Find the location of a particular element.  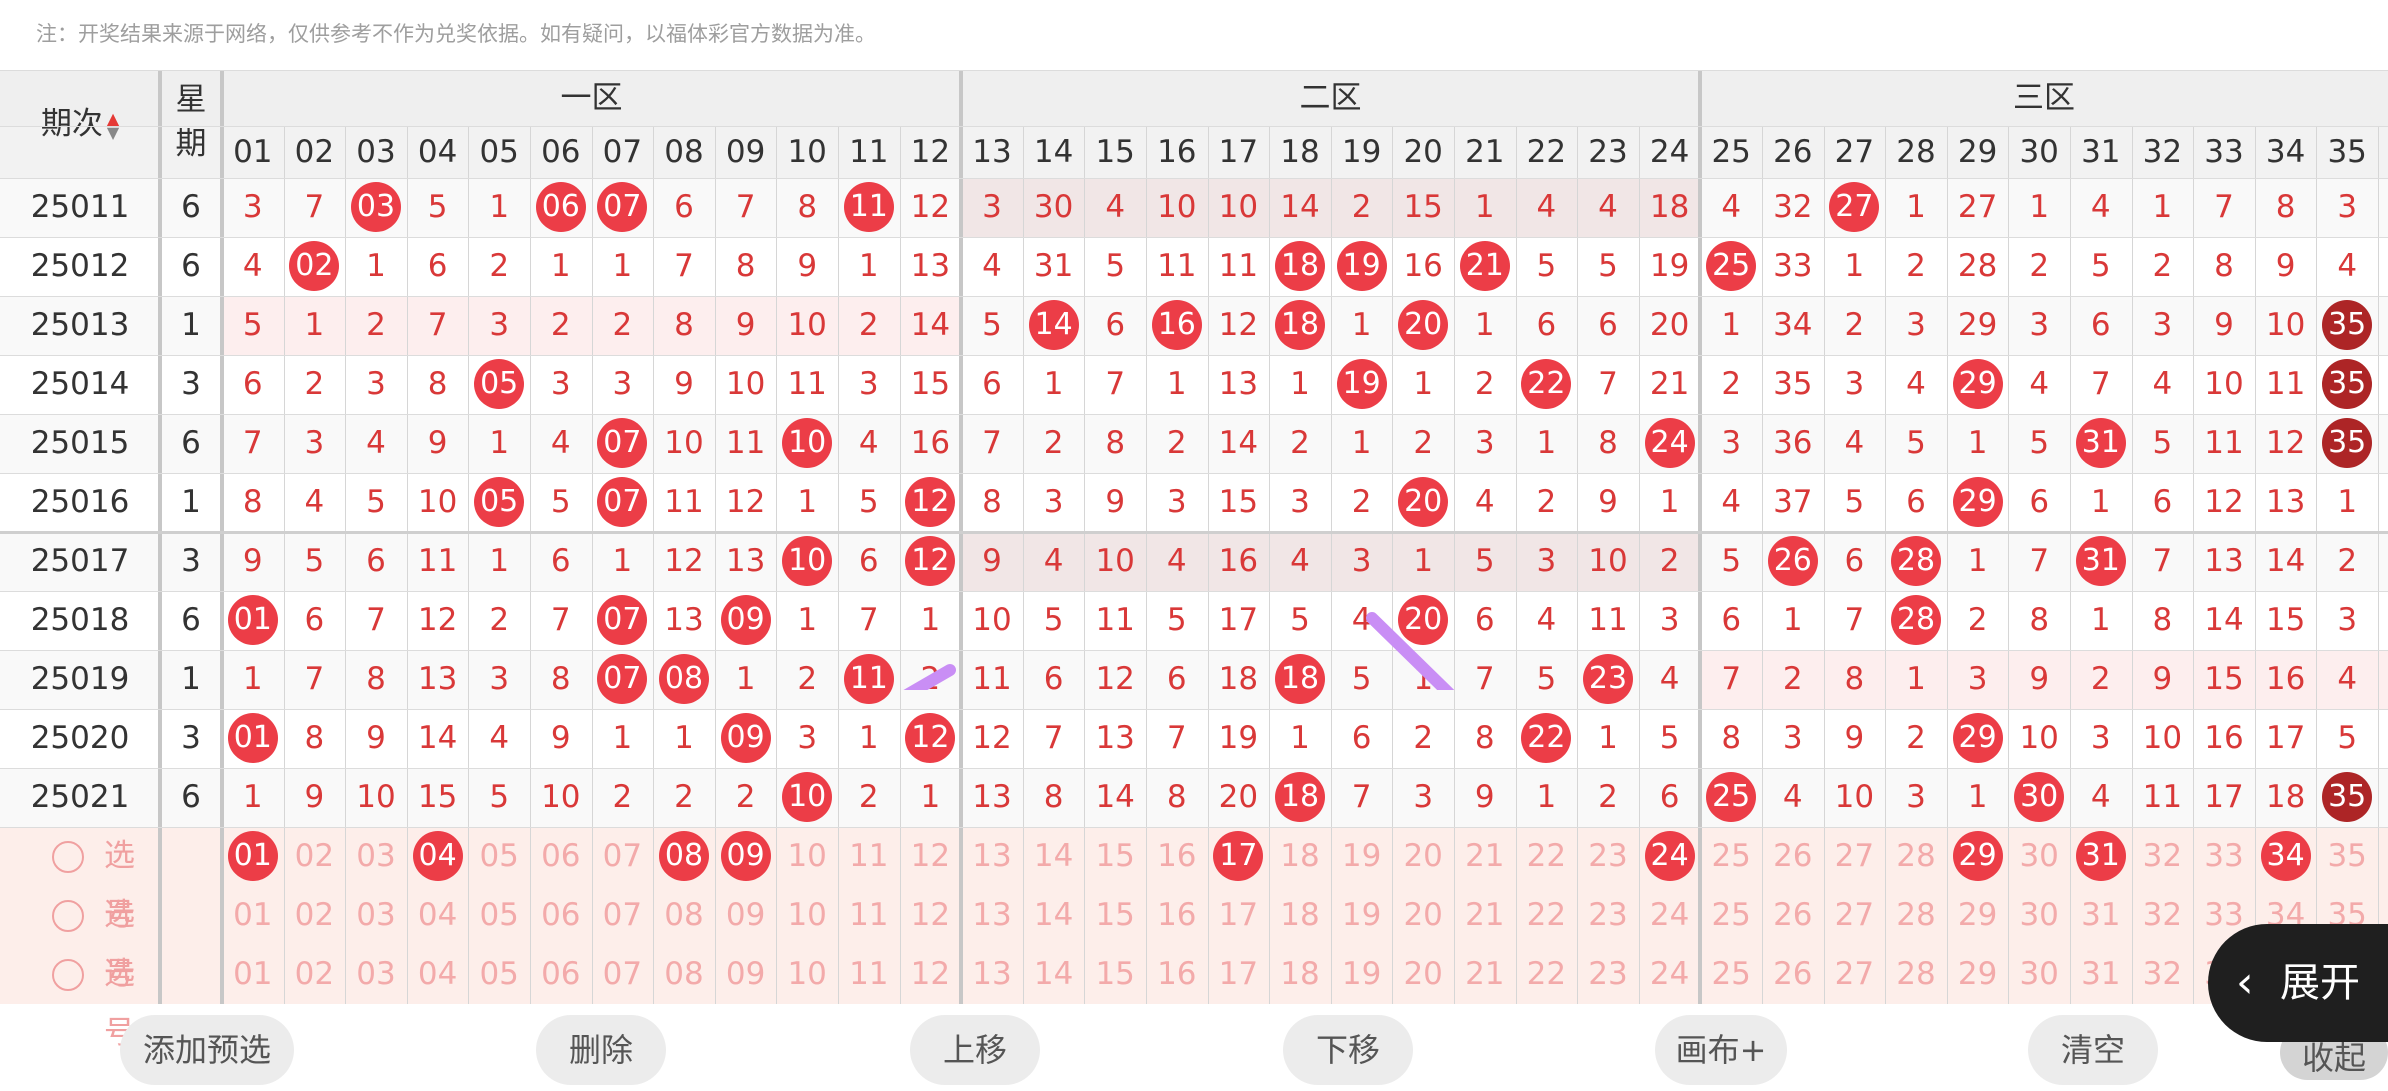

selected-number-cell: 34 is located at coordinates (2286, 856).